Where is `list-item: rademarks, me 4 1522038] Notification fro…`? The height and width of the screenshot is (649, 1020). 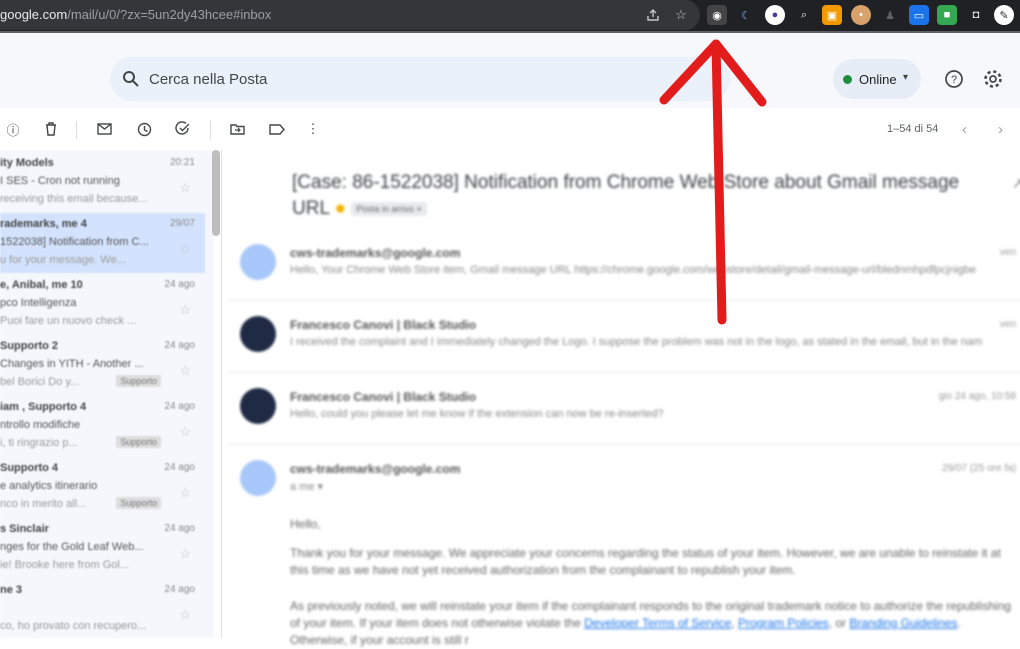
list-item: rademarks, me 4 1522038] Notification fro… is located at coordinates (102, 243).